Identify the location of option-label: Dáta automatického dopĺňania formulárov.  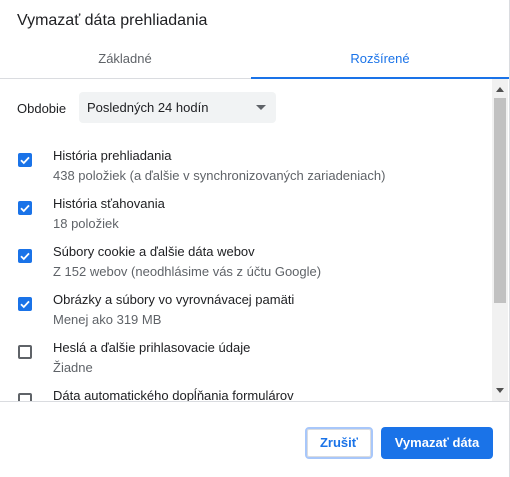
(173, 394).